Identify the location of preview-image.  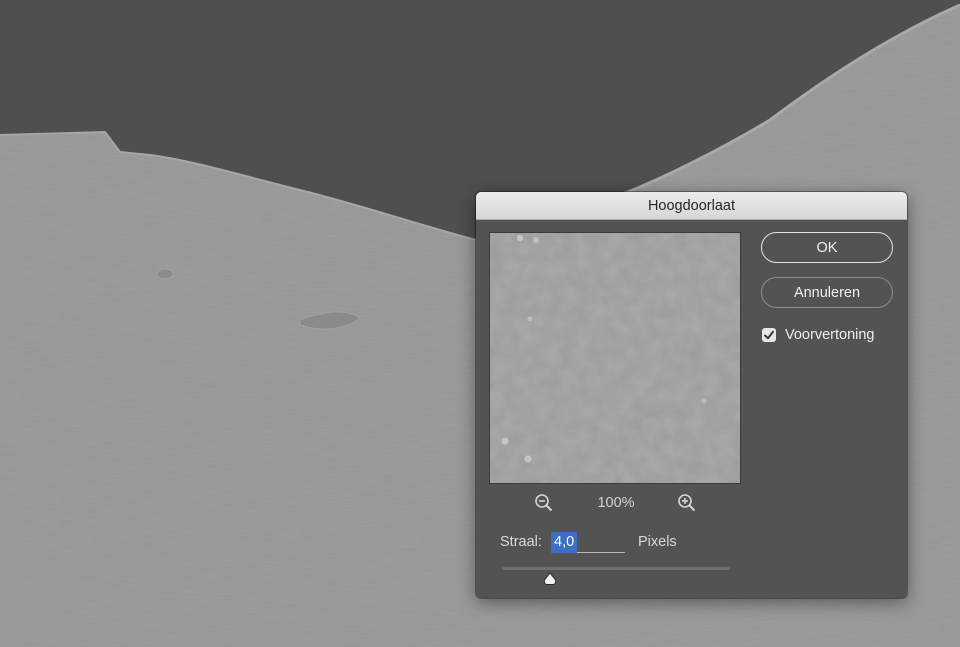
(615, 358).